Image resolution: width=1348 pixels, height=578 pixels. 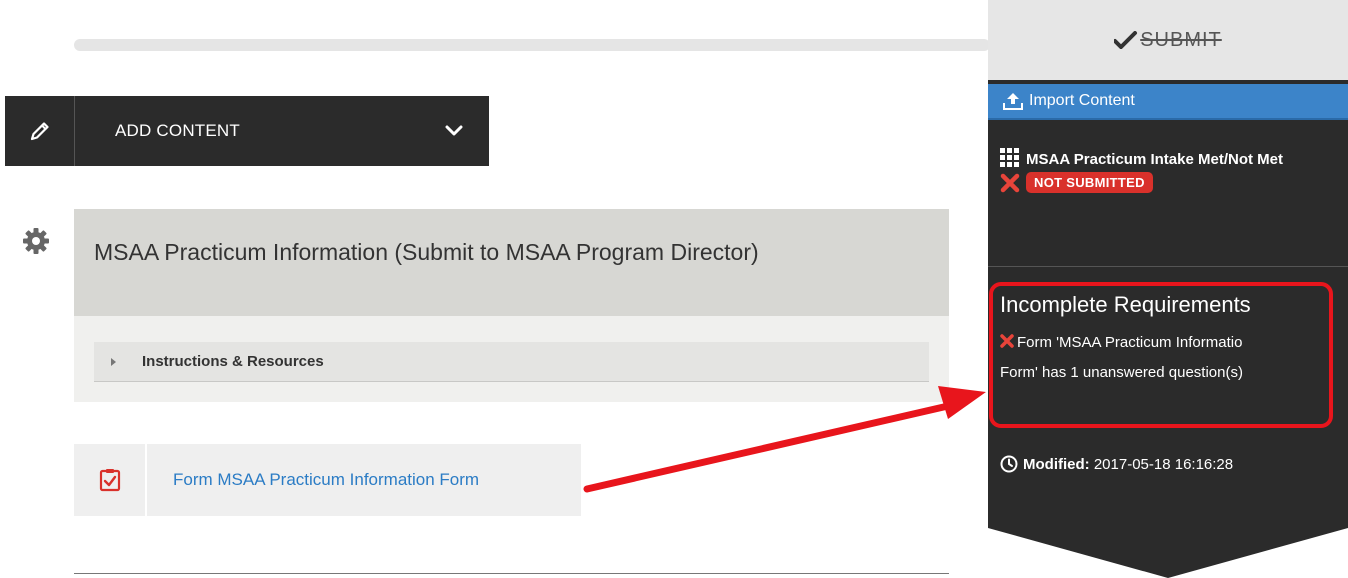 What do you see at coordinates (1168, 266) in the screenshot?
I see `panel-divider` at bounding box center [1168, 266].